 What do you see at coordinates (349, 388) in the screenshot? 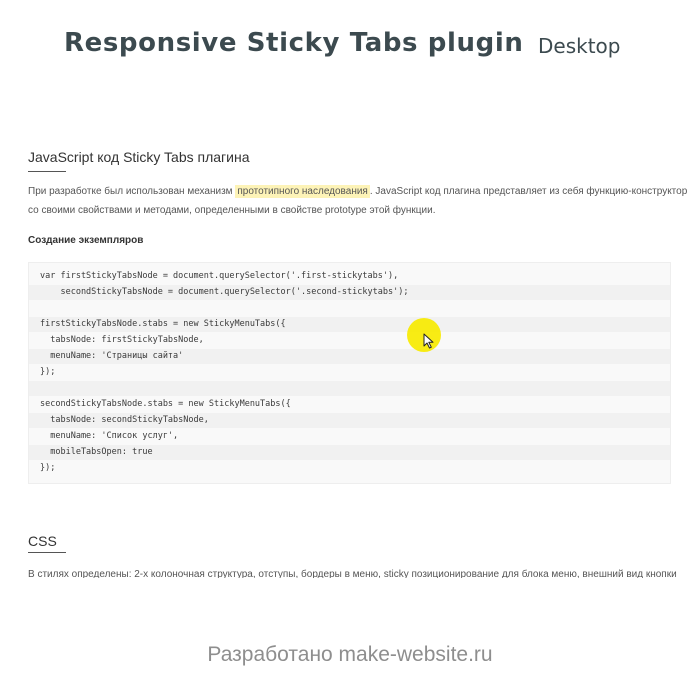
I see `code-line` at bounding box center [349, 388].